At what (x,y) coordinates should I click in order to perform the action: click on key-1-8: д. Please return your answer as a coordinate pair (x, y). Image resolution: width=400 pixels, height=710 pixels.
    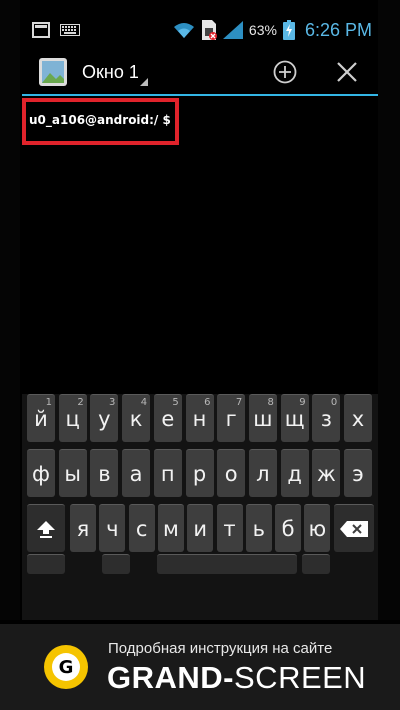
    Looking at the image, I should click on (294, 473).